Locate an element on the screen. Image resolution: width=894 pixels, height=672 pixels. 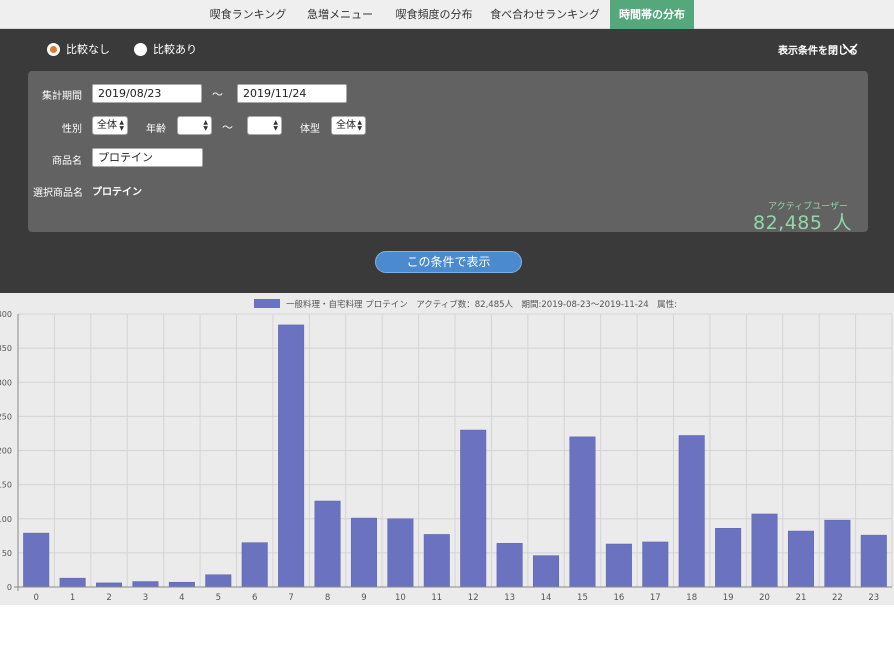
age-label: 年齢 is located at coordinates (156, 129).